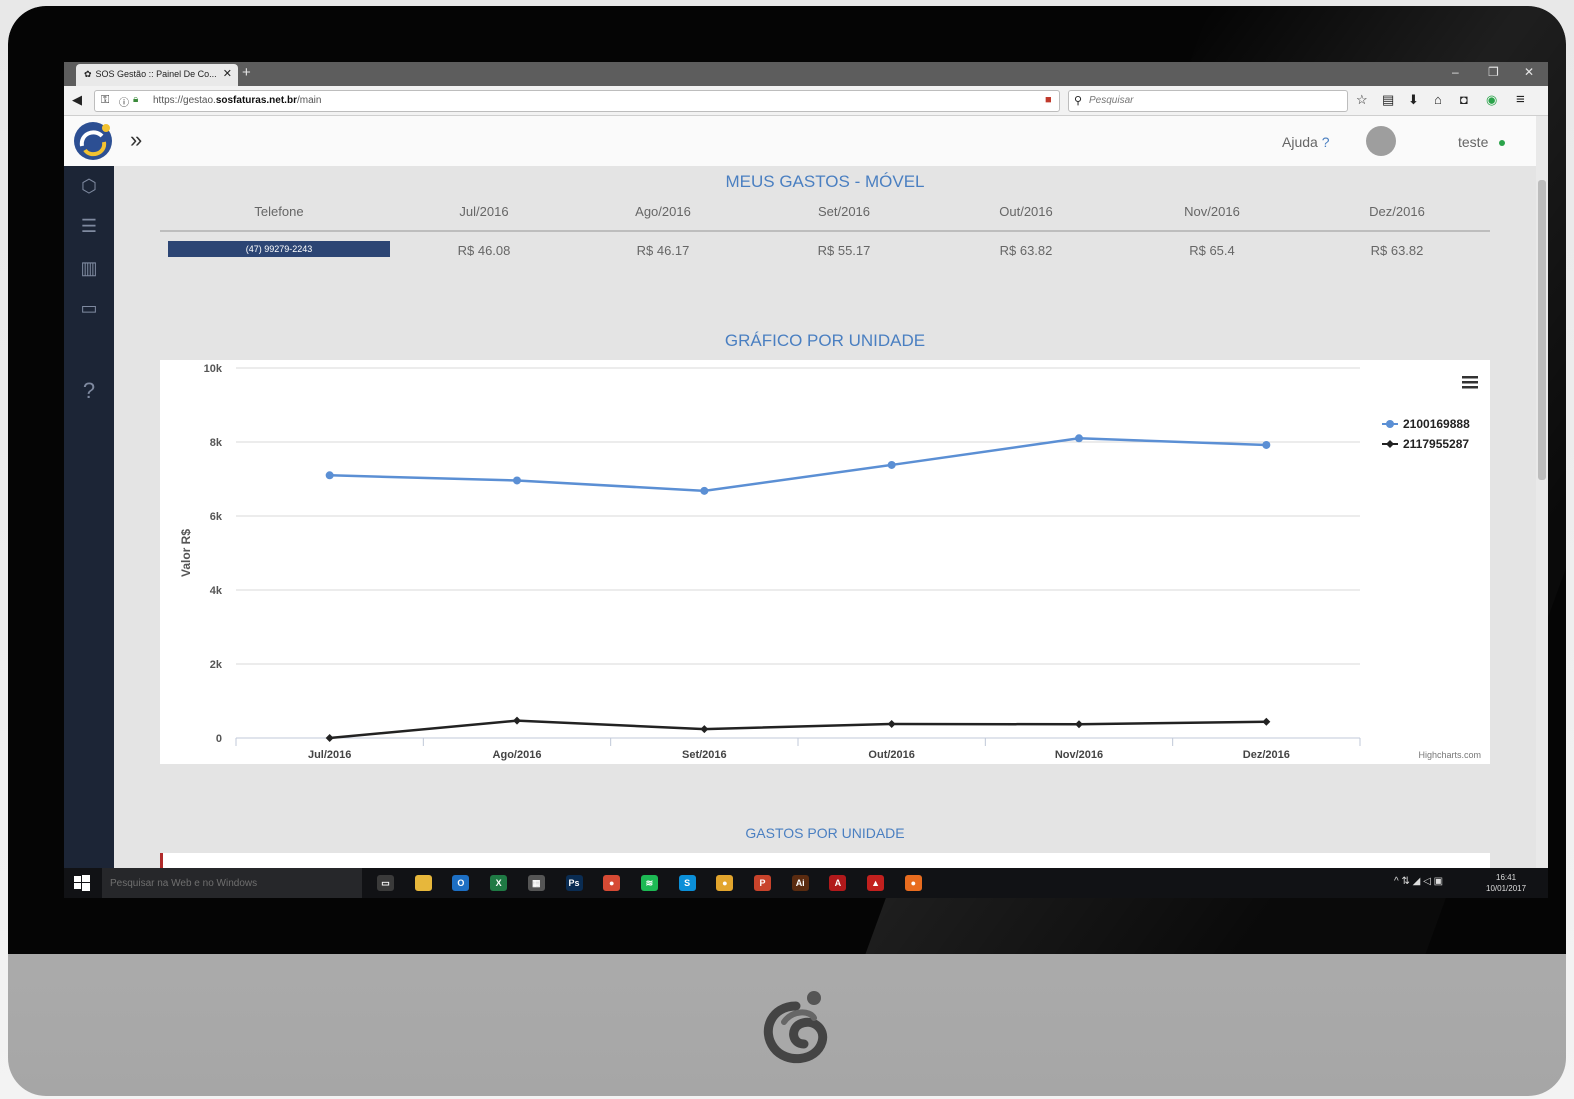  Describe the element at coordinates (663, 250) in the screenshot. I see `table-cell-value: R$ 46.17` at that location.